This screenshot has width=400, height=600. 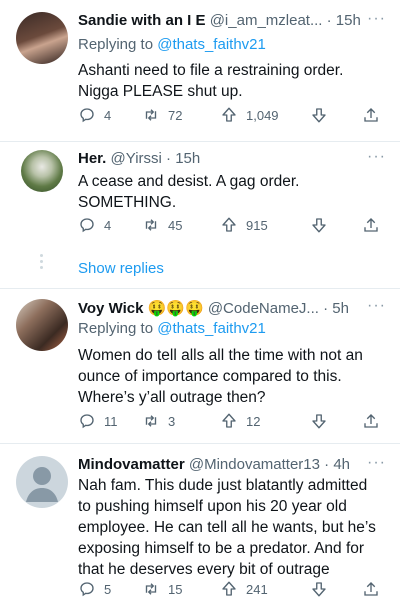 I want to click on retweet-count: 3, so click(x=172, y=421).